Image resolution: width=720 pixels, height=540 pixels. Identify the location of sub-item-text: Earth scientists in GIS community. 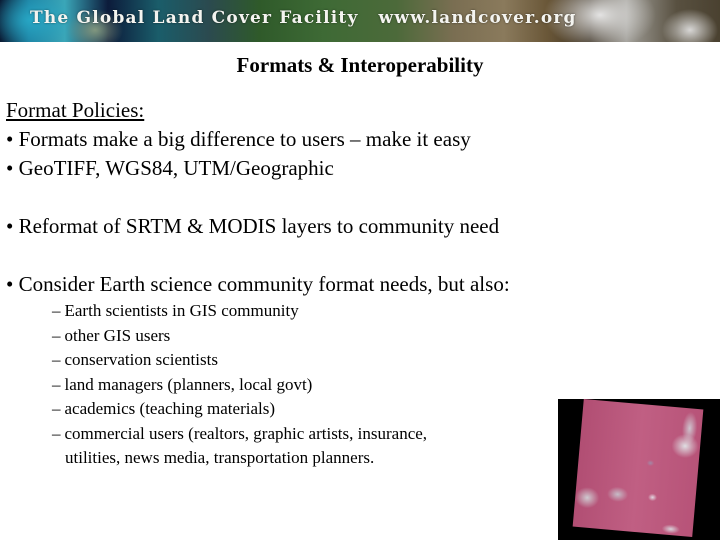
(181, 310).